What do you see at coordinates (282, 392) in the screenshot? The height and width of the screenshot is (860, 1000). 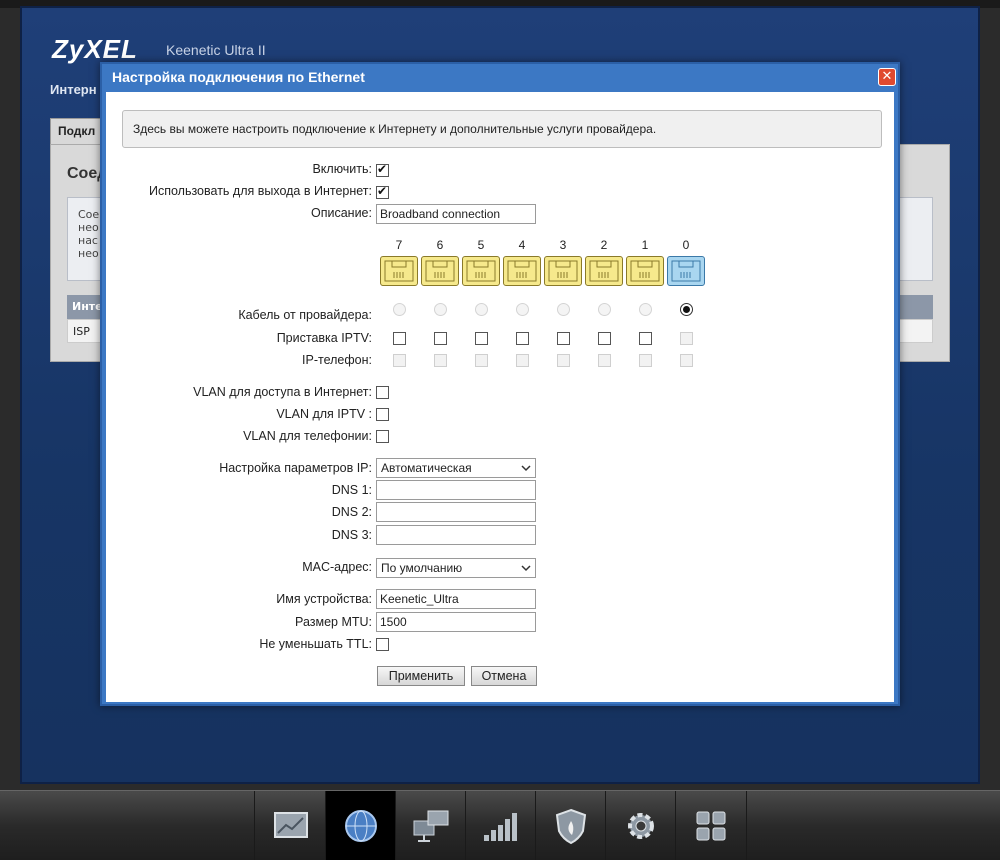 I see `vlan-internet-label: VLAN для доступа в Интернет:` at bounding box center [282, 392].